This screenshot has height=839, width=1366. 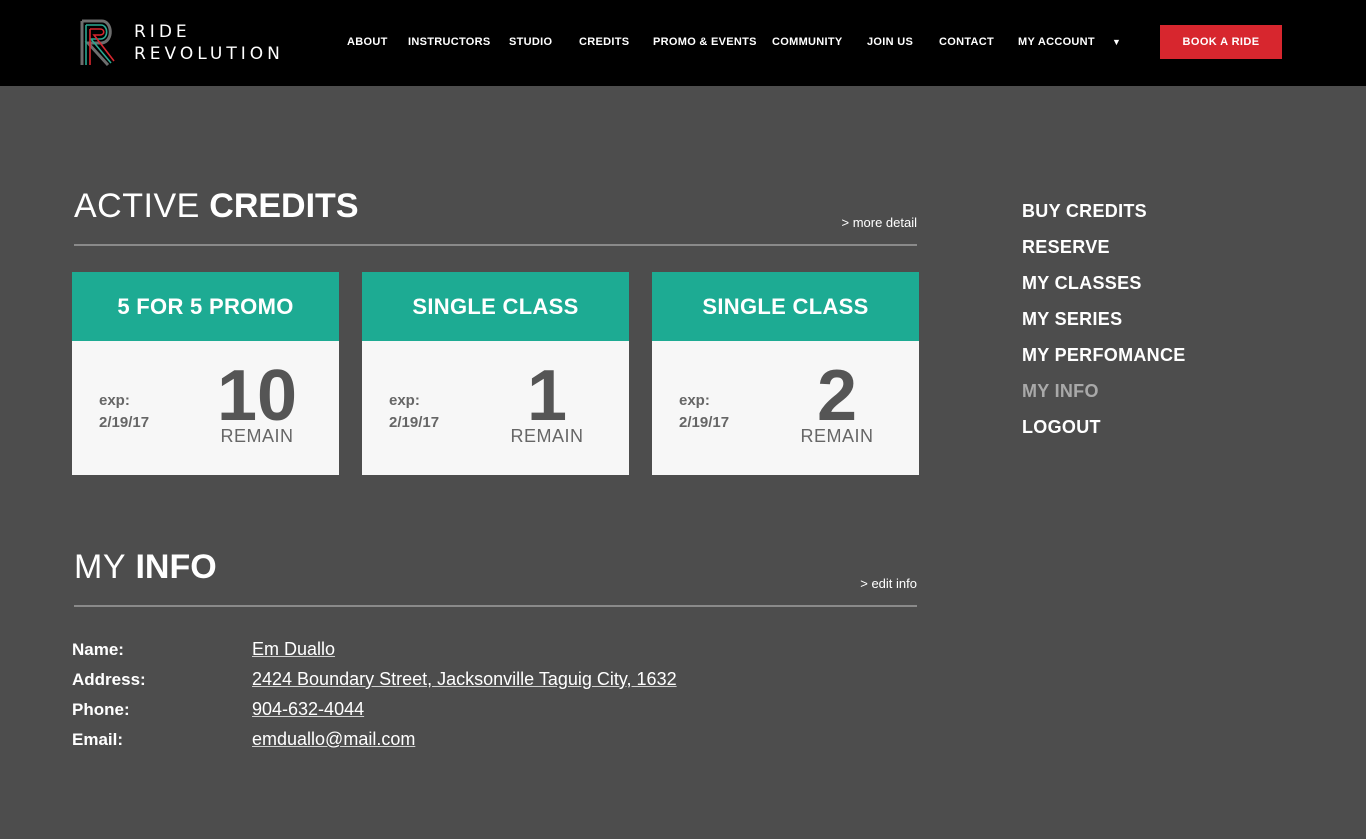 What do you see at coordinates (449, 42) in the screenshot?
I see `nav-instructors: INSTRUCTORS` at bounding box center [449, 42].